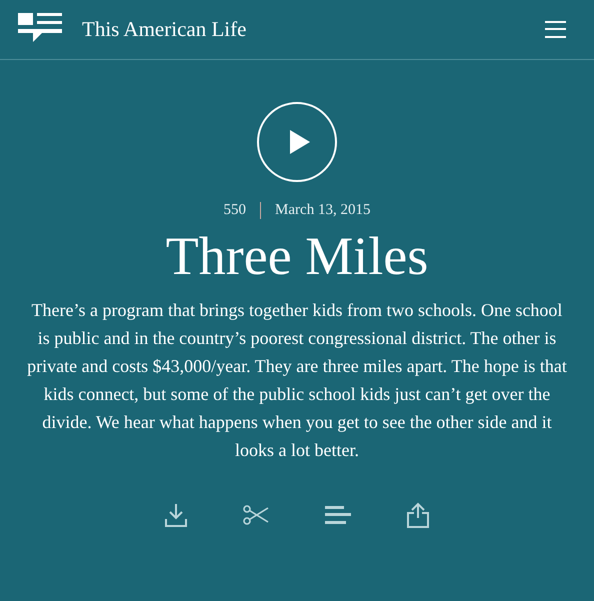 The width and height of the screenshot is (594, 601). Describe the element at coordinates (164, 29) in the screenshot. I see `site-title: This American Life` at that location.